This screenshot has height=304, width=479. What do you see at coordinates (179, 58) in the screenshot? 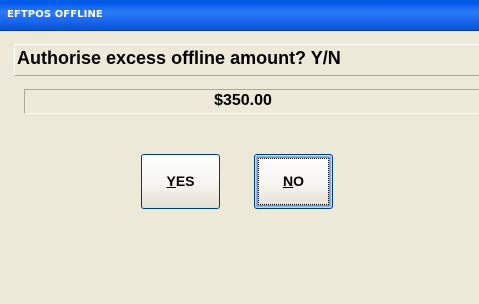
I see `question-text: Authorise excess offline amount? Y/N` at bounding box center [179, 58].